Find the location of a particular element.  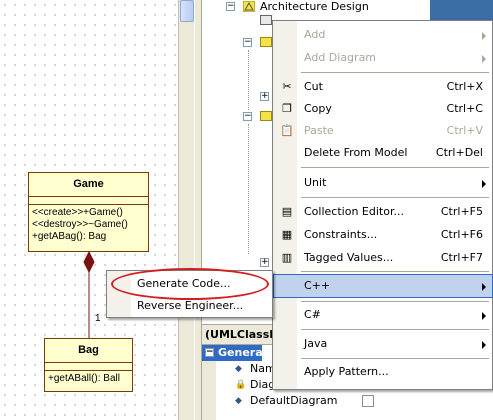

menu-item-shortcut: Ctrl+F6 is located at coordinates (461, 234).